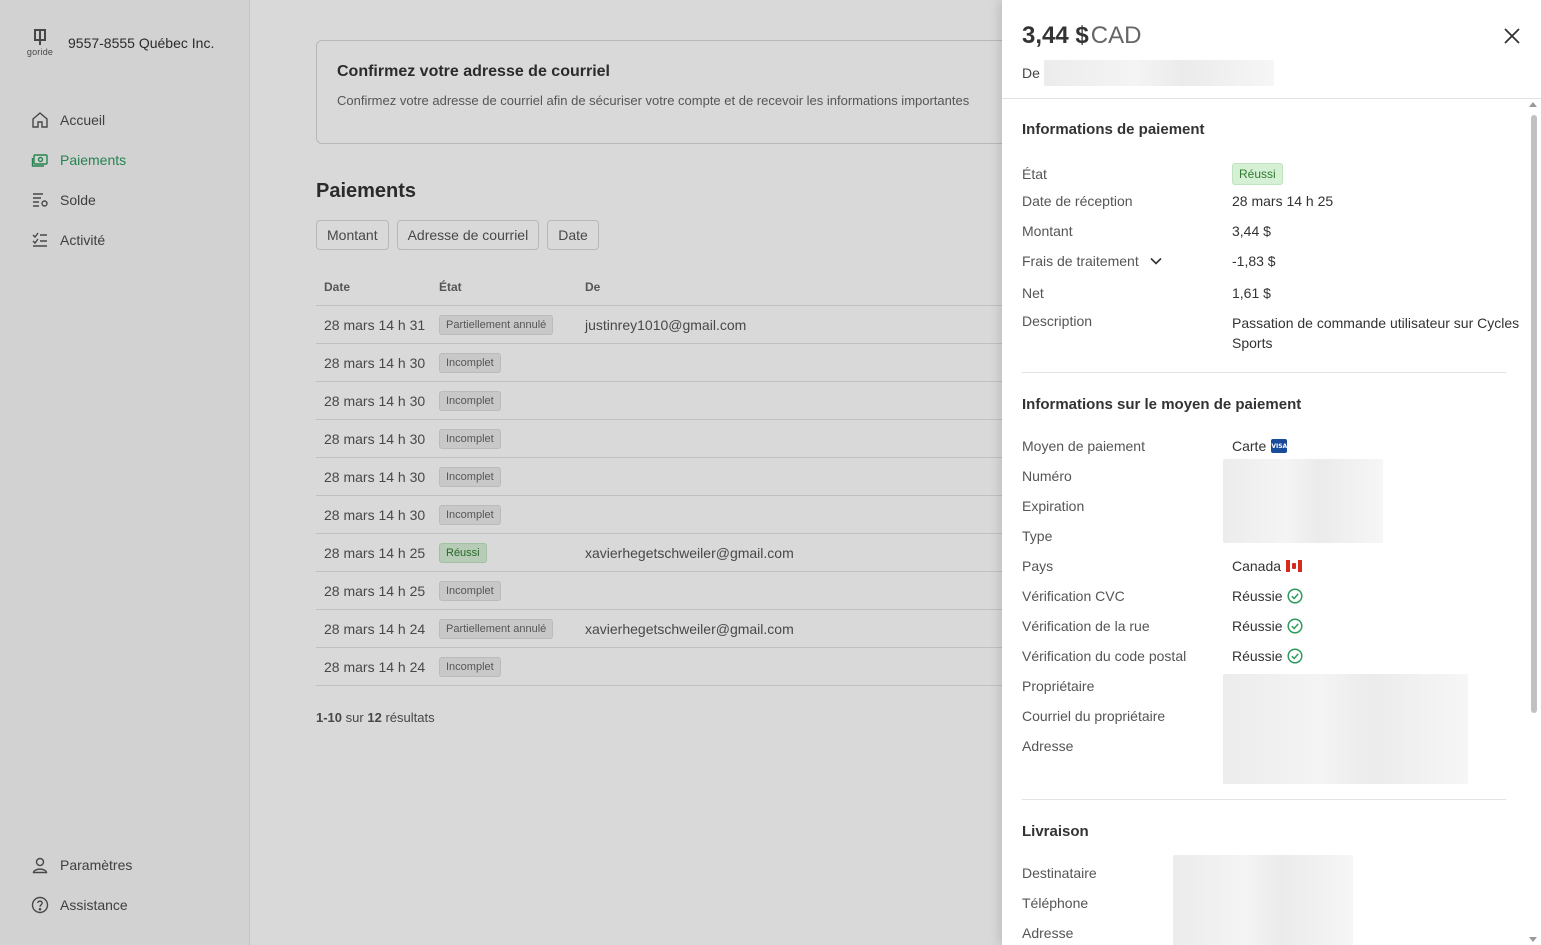  I want to click on section-title: Informations de paiement, so click(1113, 129).